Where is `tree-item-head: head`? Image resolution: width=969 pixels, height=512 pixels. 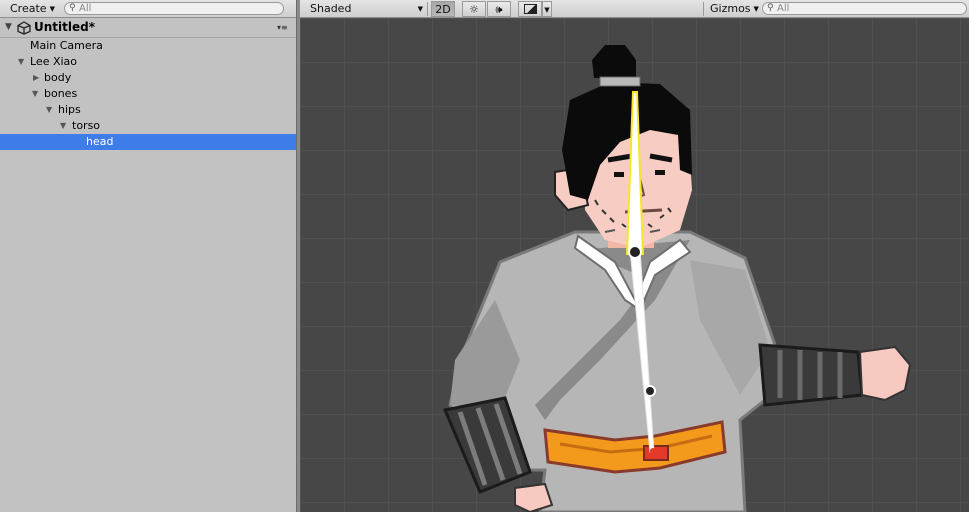 tree-item-head: head is located at coordinates (148, 142).